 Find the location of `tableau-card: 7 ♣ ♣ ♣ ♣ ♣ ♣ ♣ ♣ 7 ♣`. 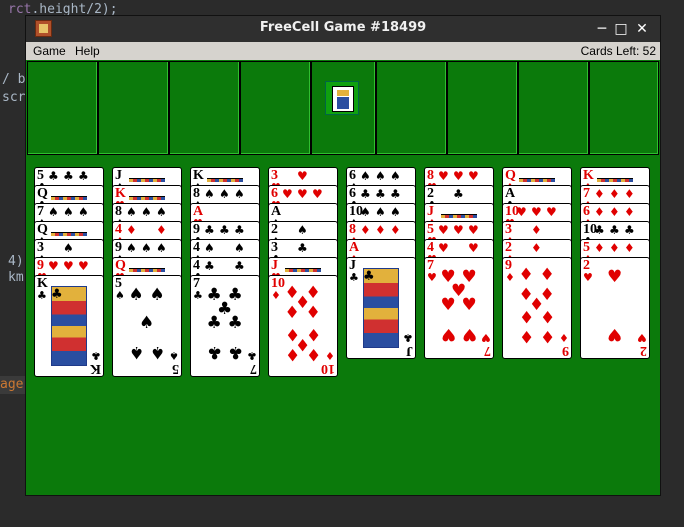

tableau-card: 7 ♣ ♣ ♣ ♣ ♣ ♣ ♣ ♣ 7 ♣ is located at coordinates (225, 326).